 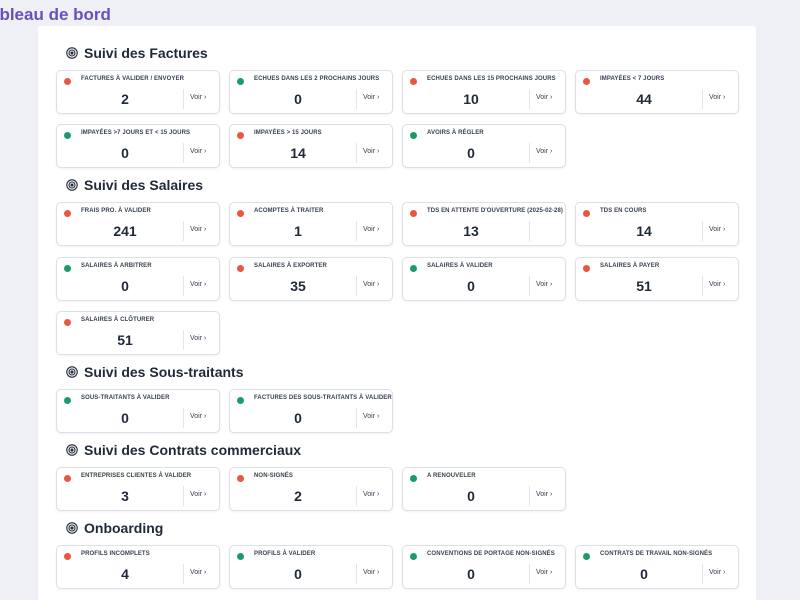 What do you see at coordinates (644, 286) in the screenshot?
I see `card-value: 51` at bounding box center [644, 286].